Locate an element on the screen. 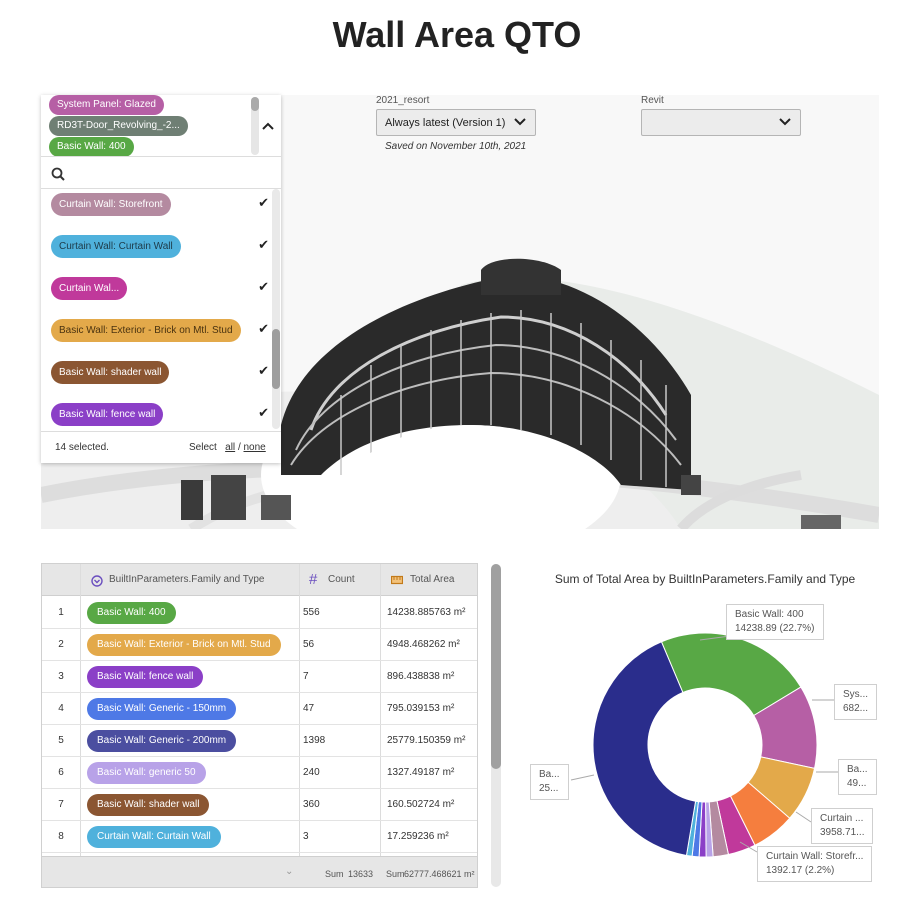 The height and width of the screenshot is (904, 914). select-label: Select is located at coordinates (203, 447).